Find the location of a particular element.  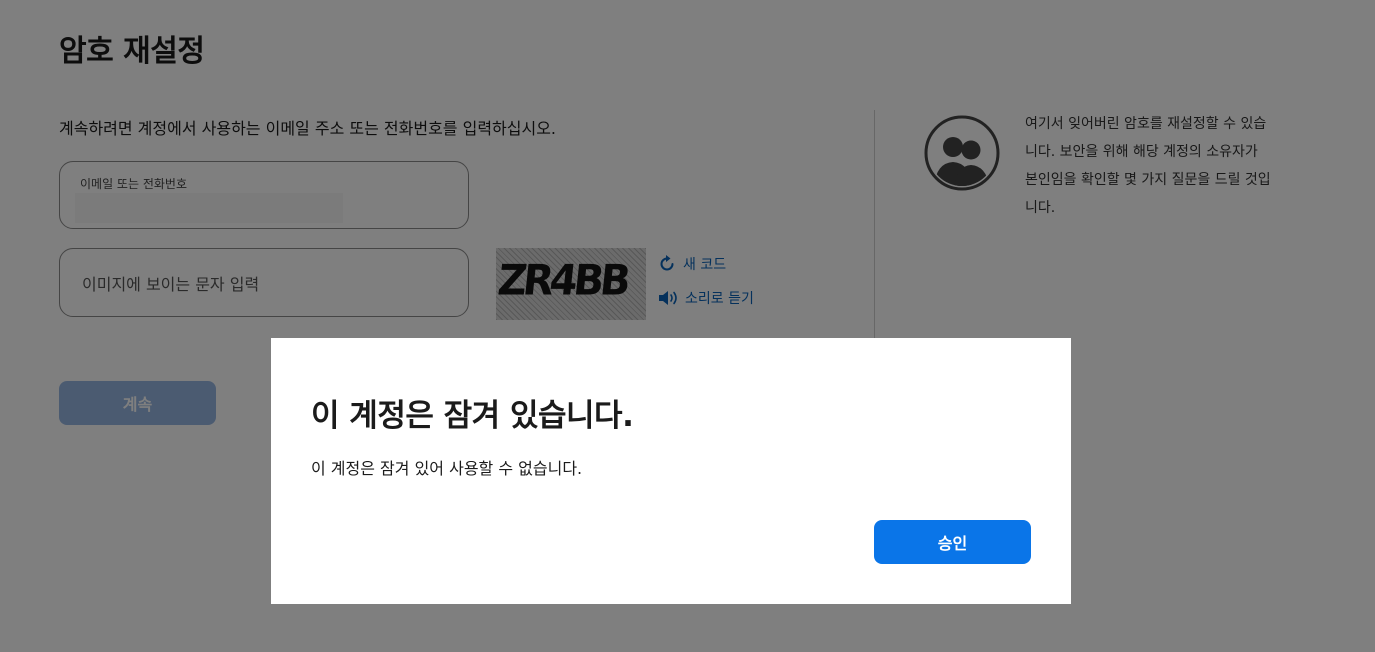

dialog-message: 이 계정은 잠겨 있어 사용할 수 없습니다. is located at coordinates (447, 468).